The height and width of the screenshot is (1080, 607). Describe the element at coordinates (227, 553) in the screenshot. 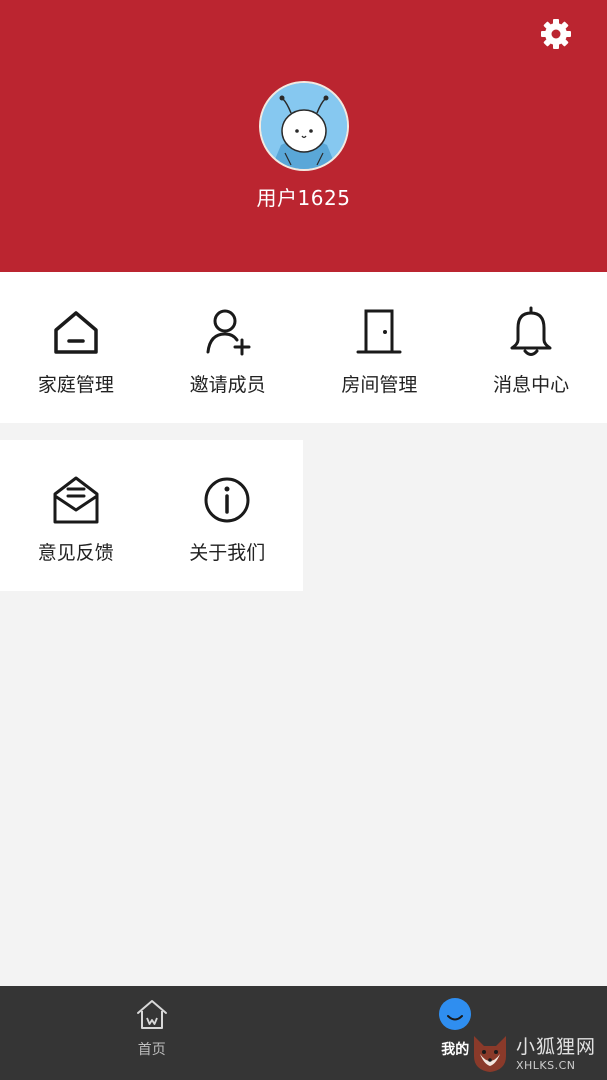

I see `menu-item-label: 关于我们` at that location.